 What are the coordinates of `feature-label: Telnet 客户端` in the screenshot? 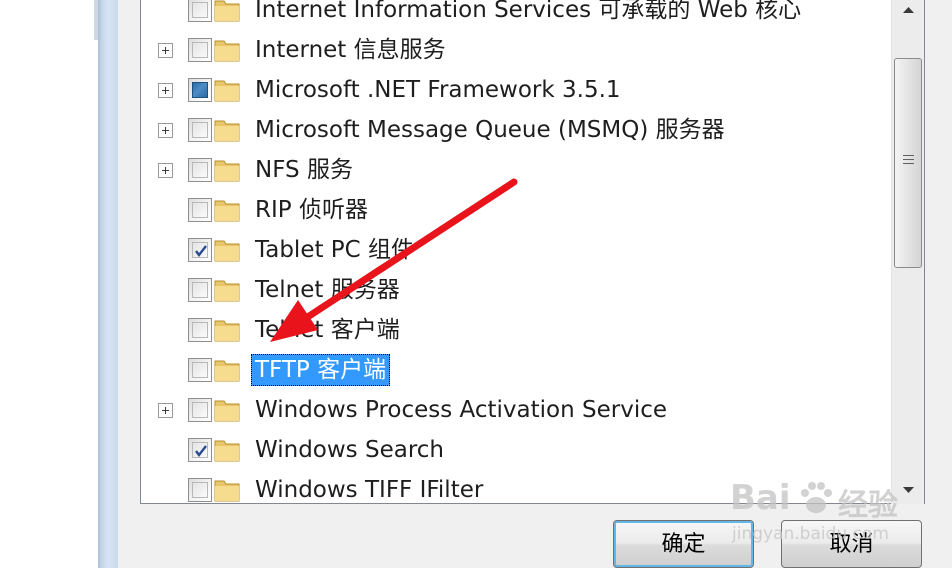 It's located at (327, 330).